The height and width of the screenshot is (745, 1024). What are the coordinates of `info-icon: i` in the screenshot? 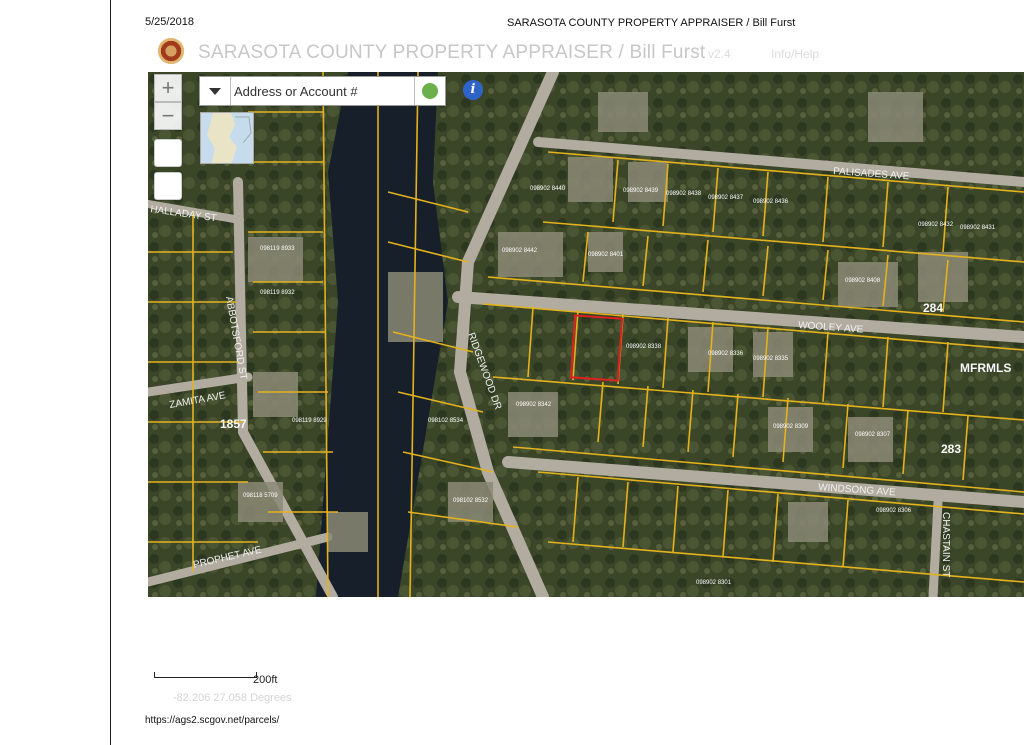 It's located at (473, 90).